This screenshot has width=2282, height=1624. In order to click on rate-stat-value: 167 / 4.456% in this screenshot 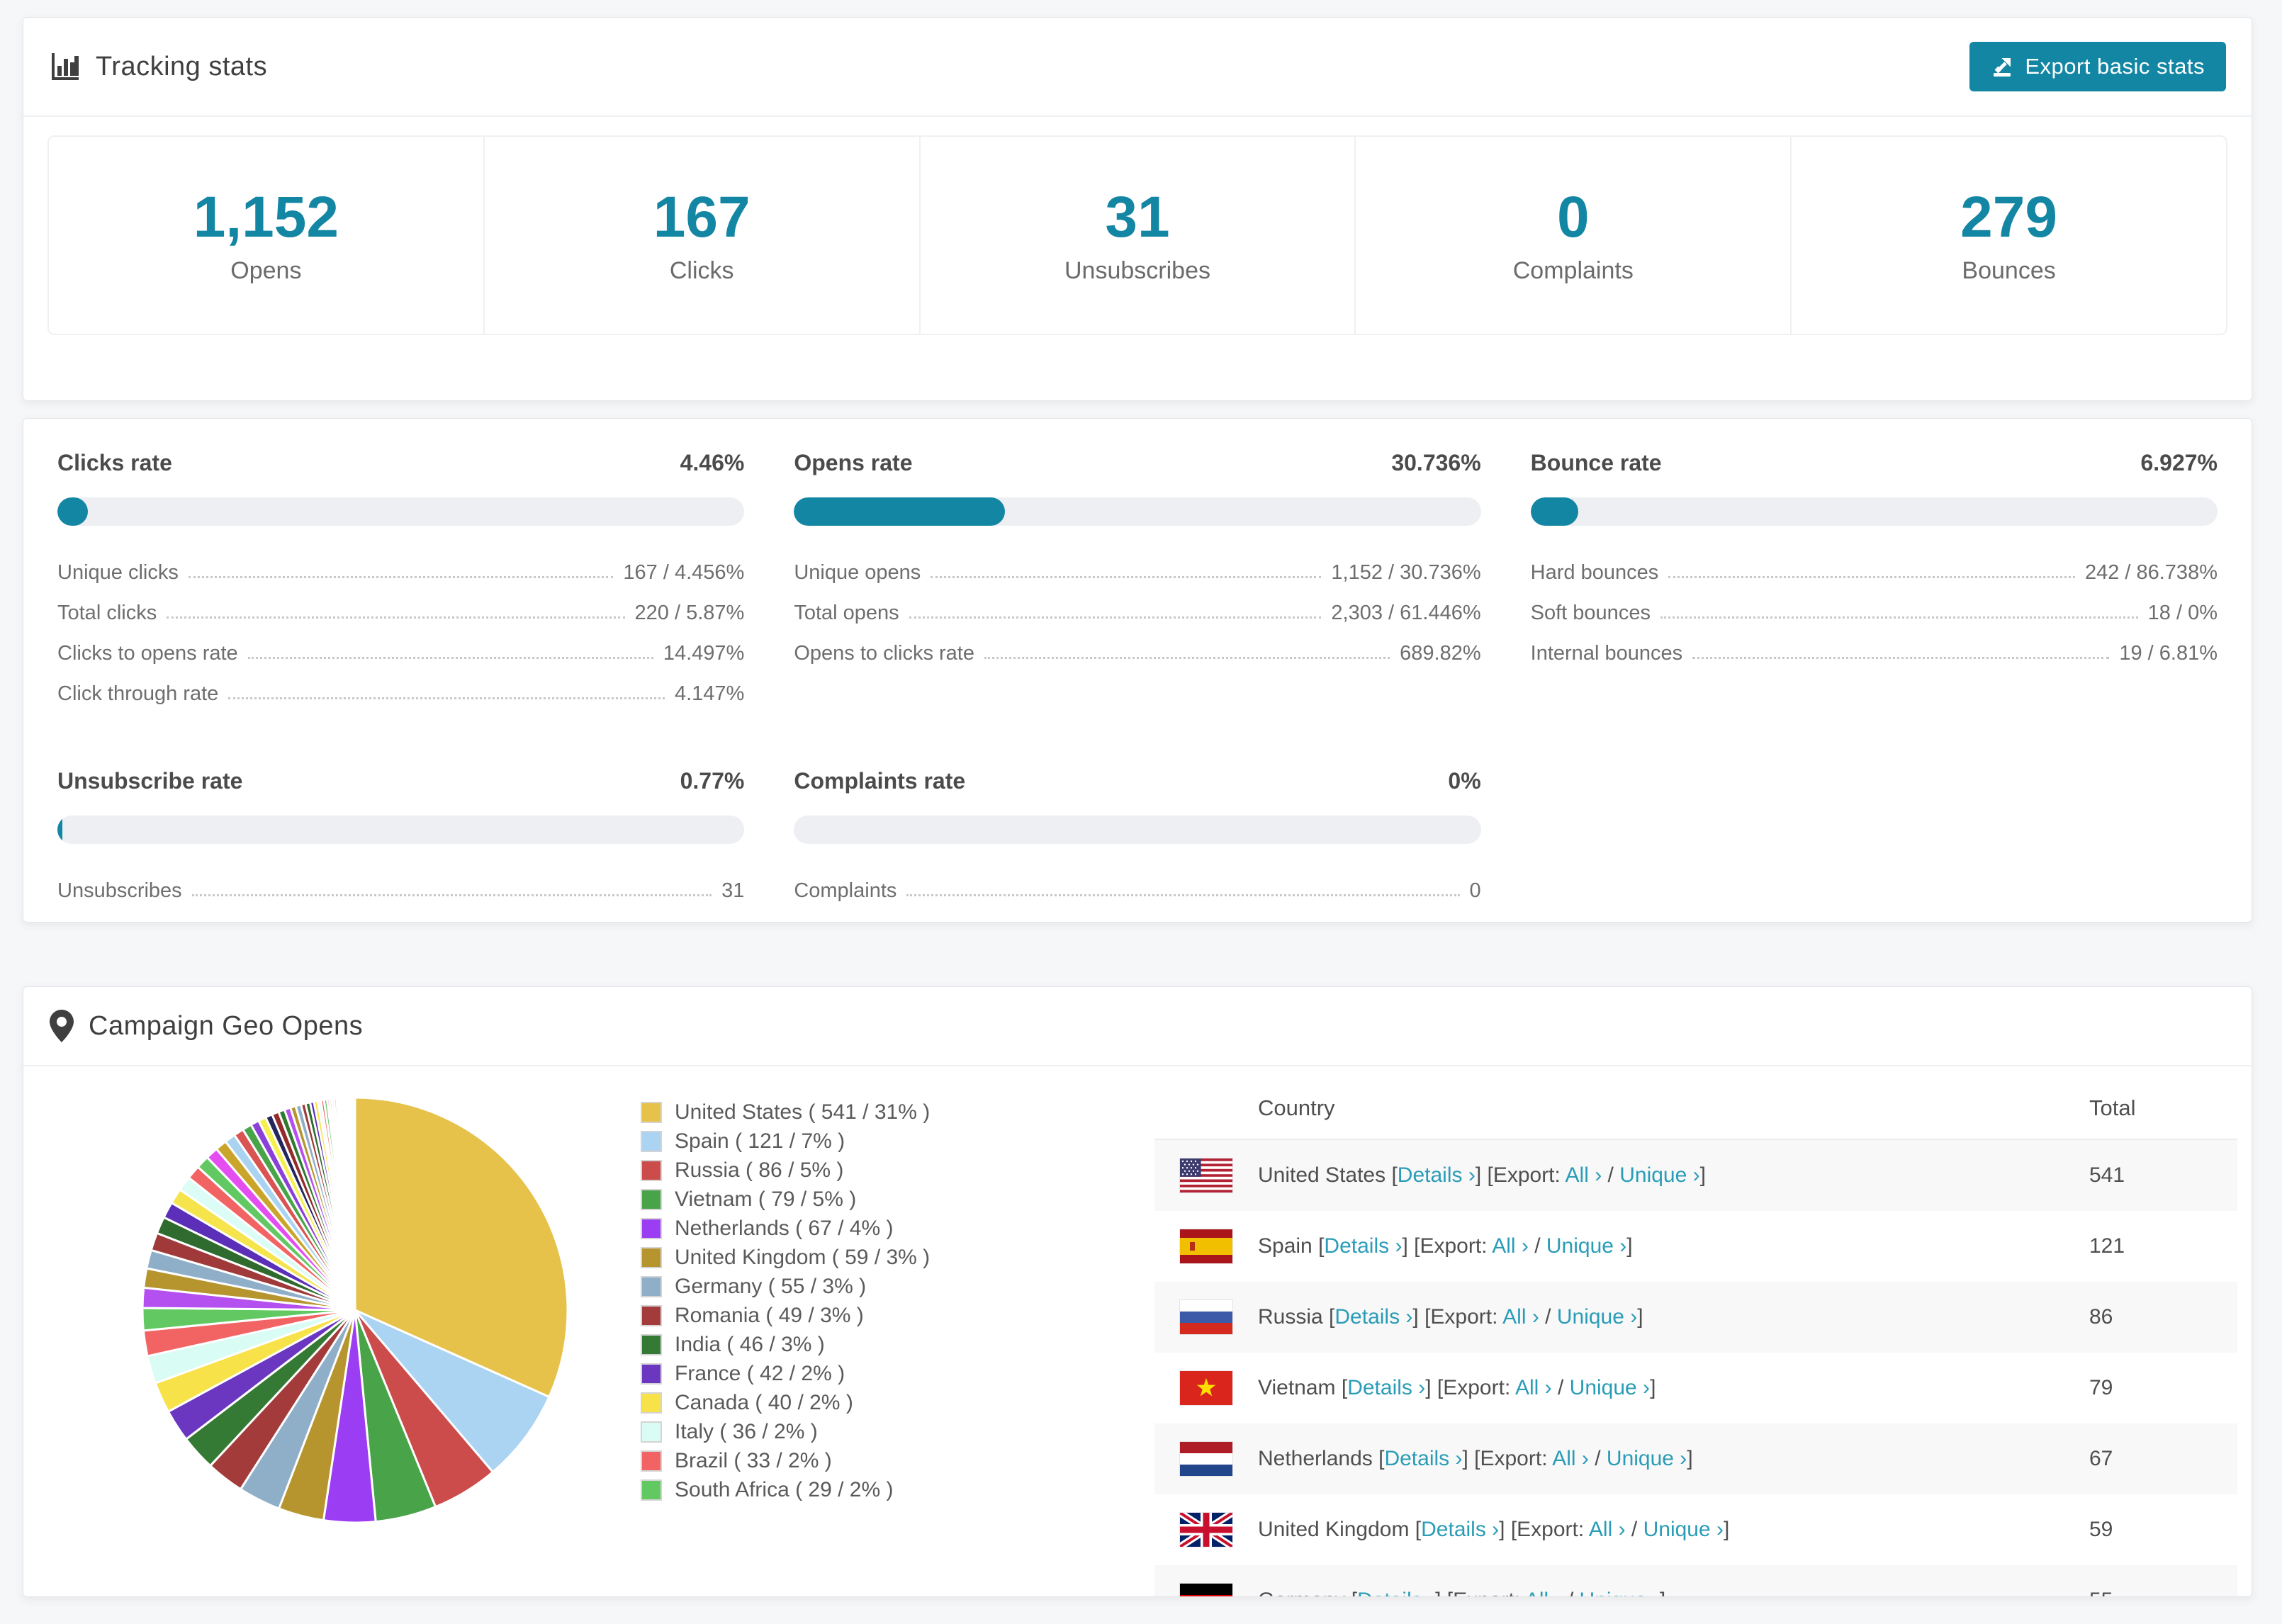, I will do `click(684, 573)`.